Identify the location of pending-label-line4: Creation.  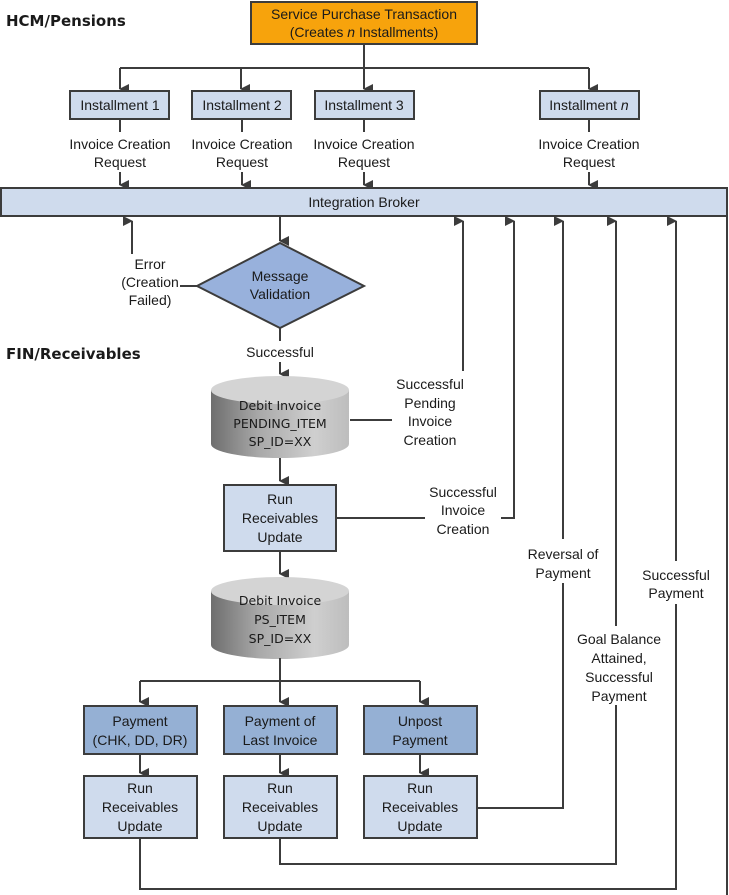
(430, 440).